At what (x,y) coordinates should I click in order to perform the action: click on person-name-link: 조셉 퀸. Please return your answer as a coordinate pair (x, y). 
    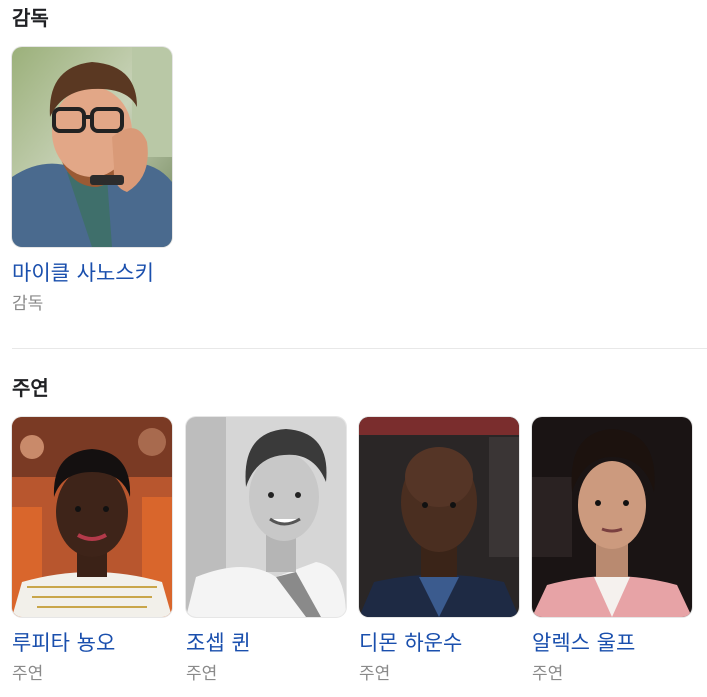
    Looking at the image, I should click on (218, 643).